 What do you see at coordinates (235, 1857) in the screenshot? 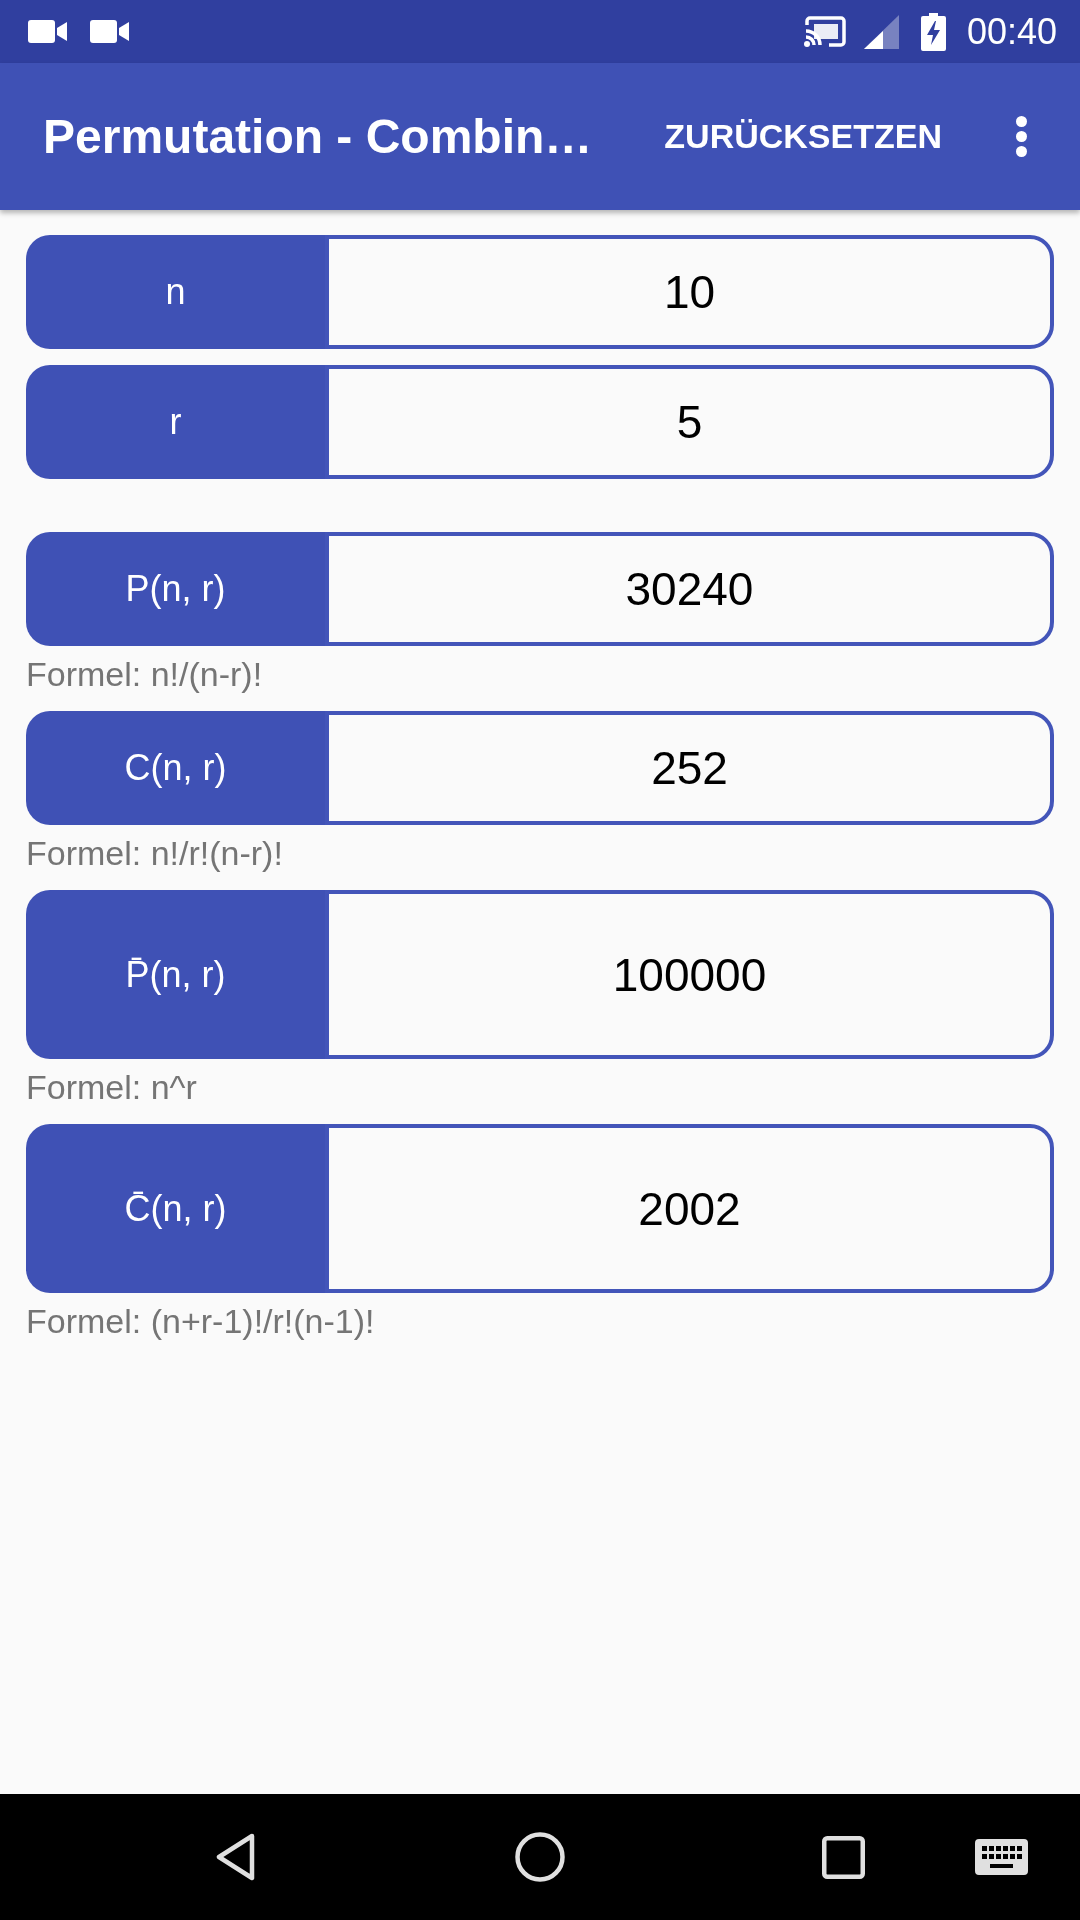
I see `back-icon` at bounding box center [235, 1857].